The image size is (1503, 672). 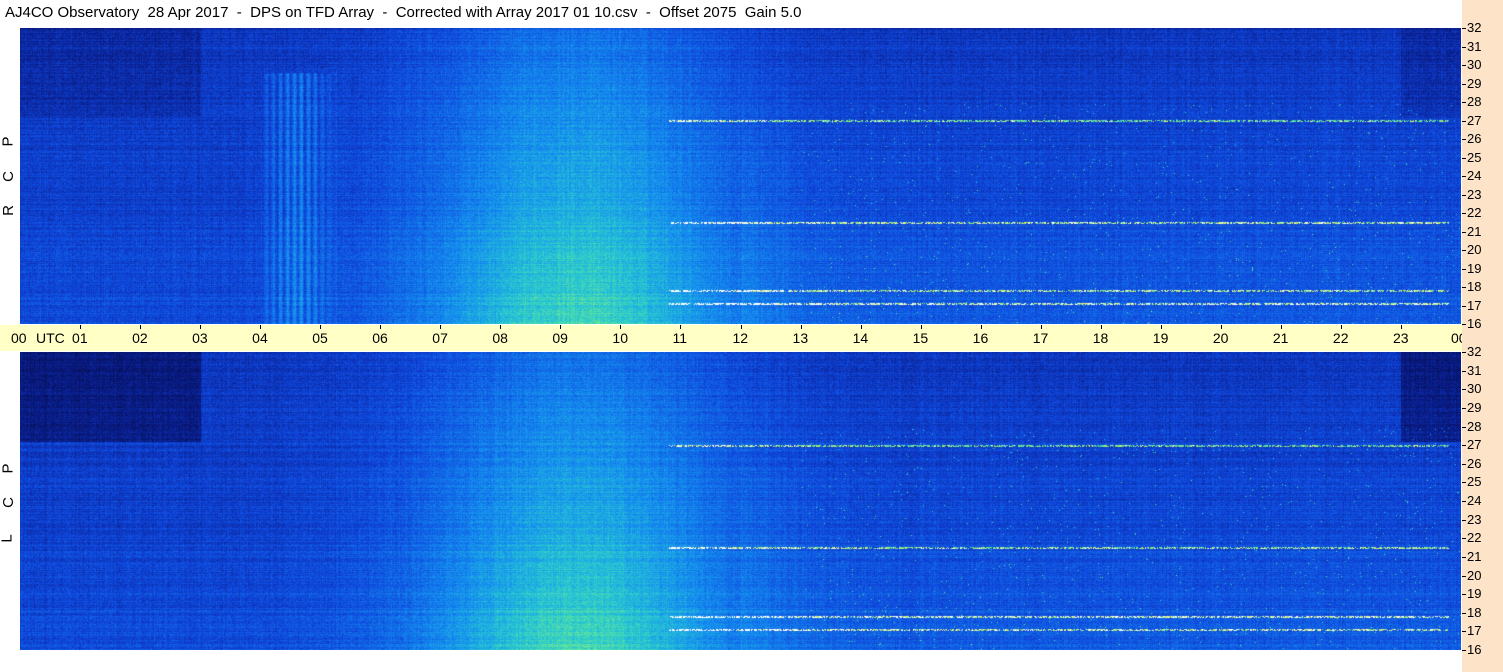 I want to click on freq-tick-31-rcp: 31, so click(x=1474, y=46).